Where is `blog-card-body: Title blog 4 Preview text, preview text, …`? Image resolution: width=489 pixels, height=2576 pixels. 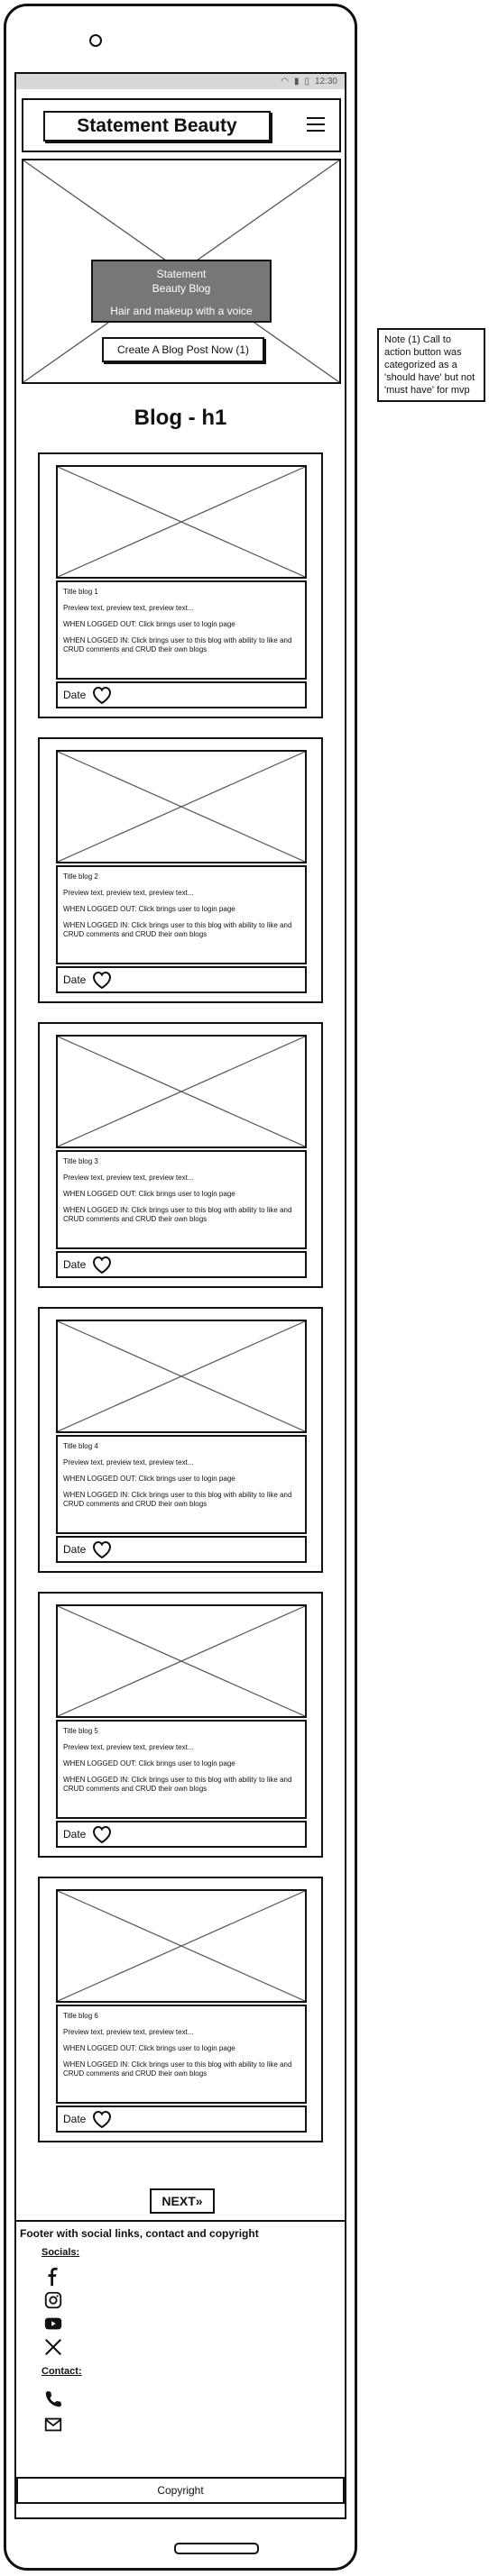 blog-card-body: Title blog 4 Preview text, preview text, … is located at coordinates (181, 1484).